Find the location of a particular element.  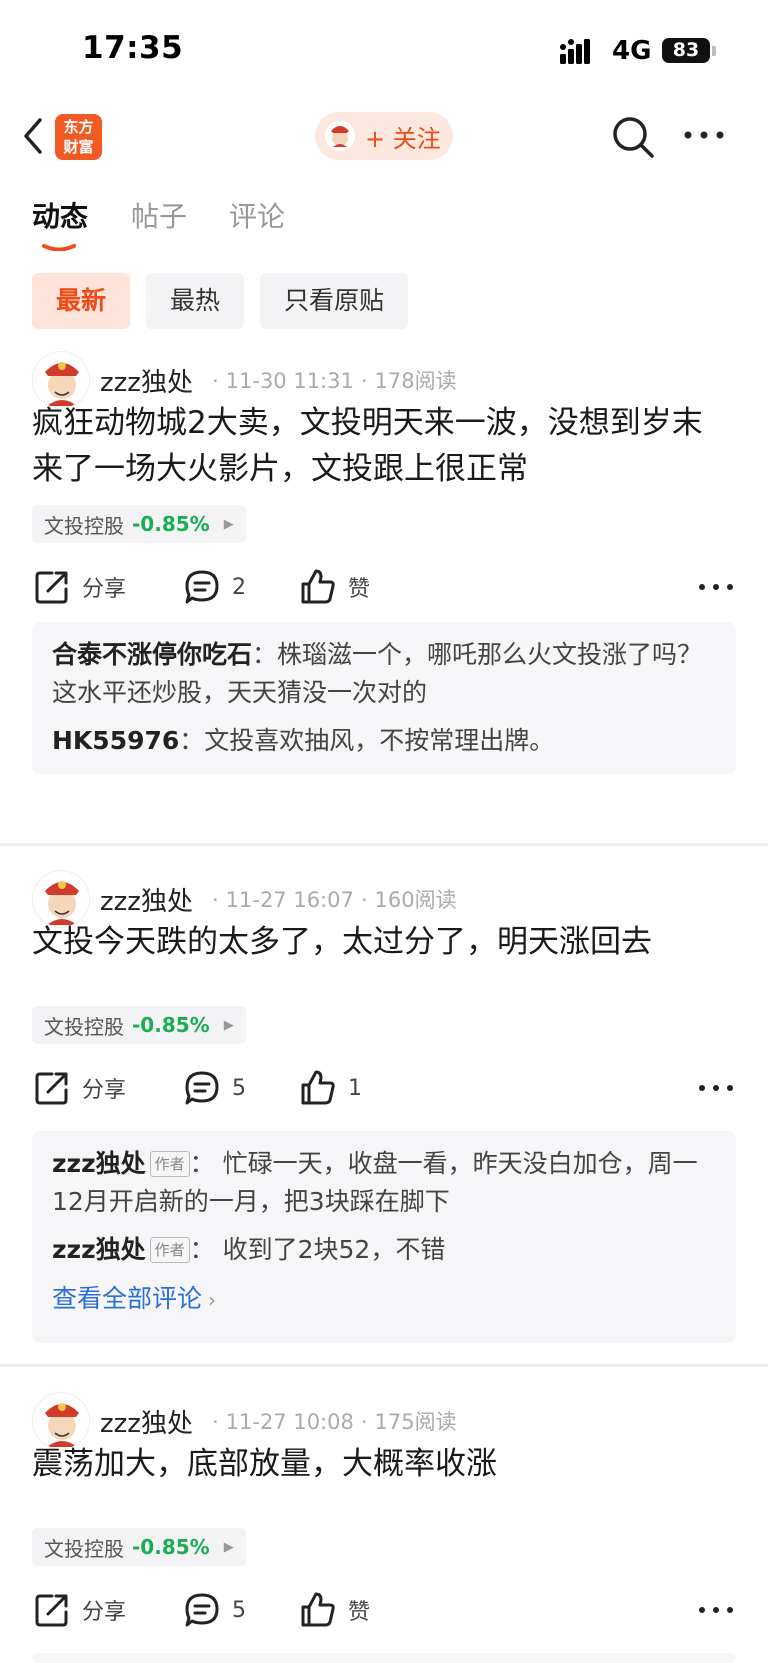

tab-dynamic: 动态 is located at coordinates (60, 215).